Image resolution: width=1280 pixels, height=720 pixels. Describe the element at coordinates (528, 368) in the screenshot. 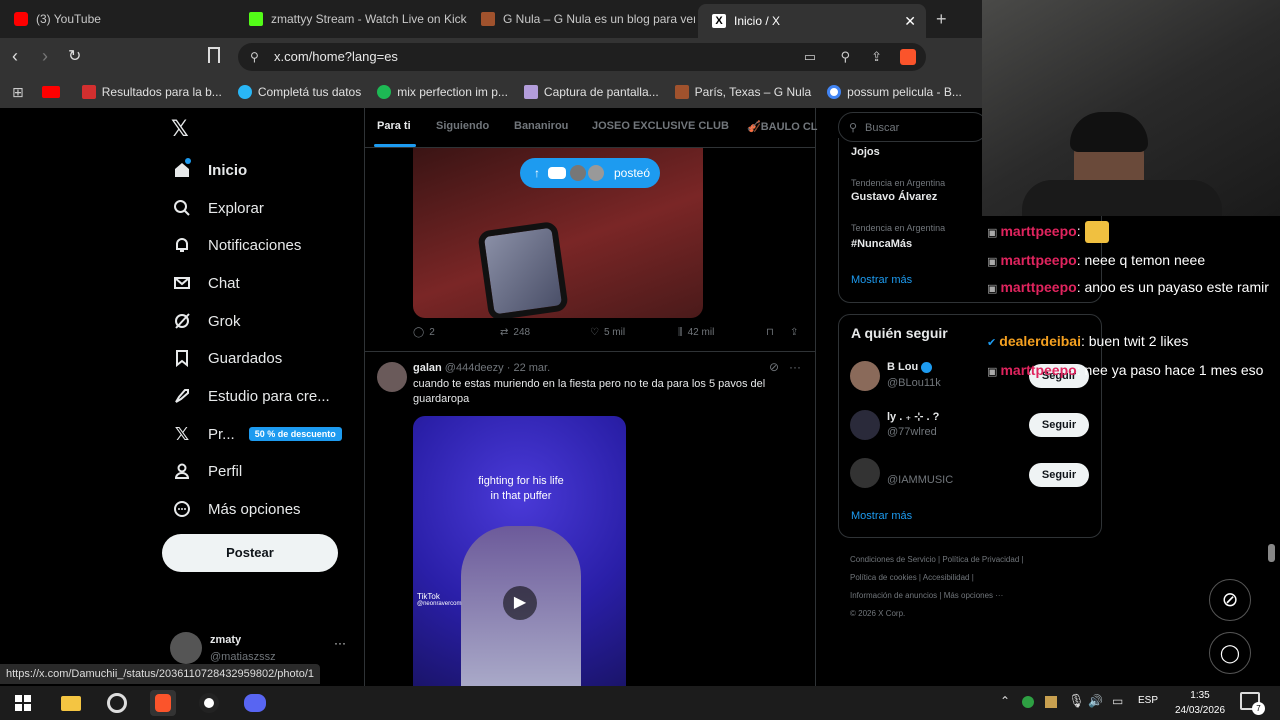

I see `post-date: · 22 mar.` at that location.